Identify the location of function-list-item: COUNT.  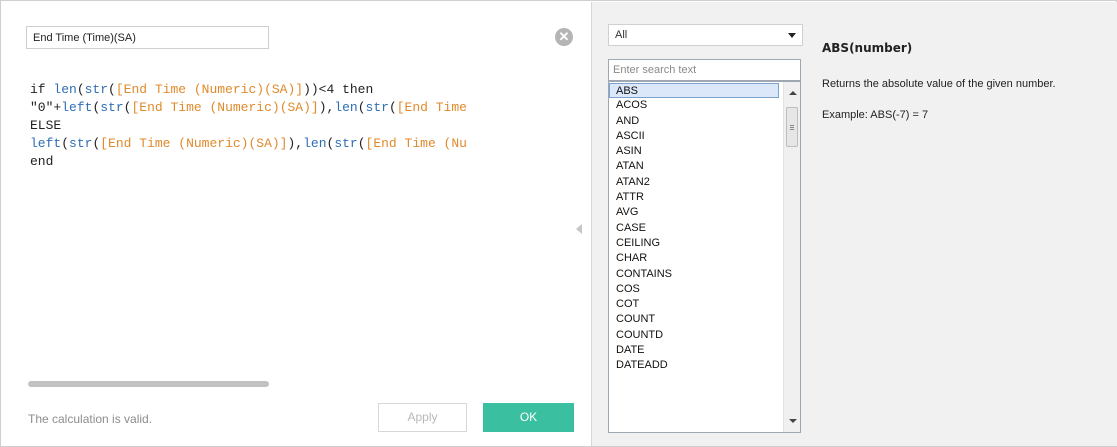
(704, 319).